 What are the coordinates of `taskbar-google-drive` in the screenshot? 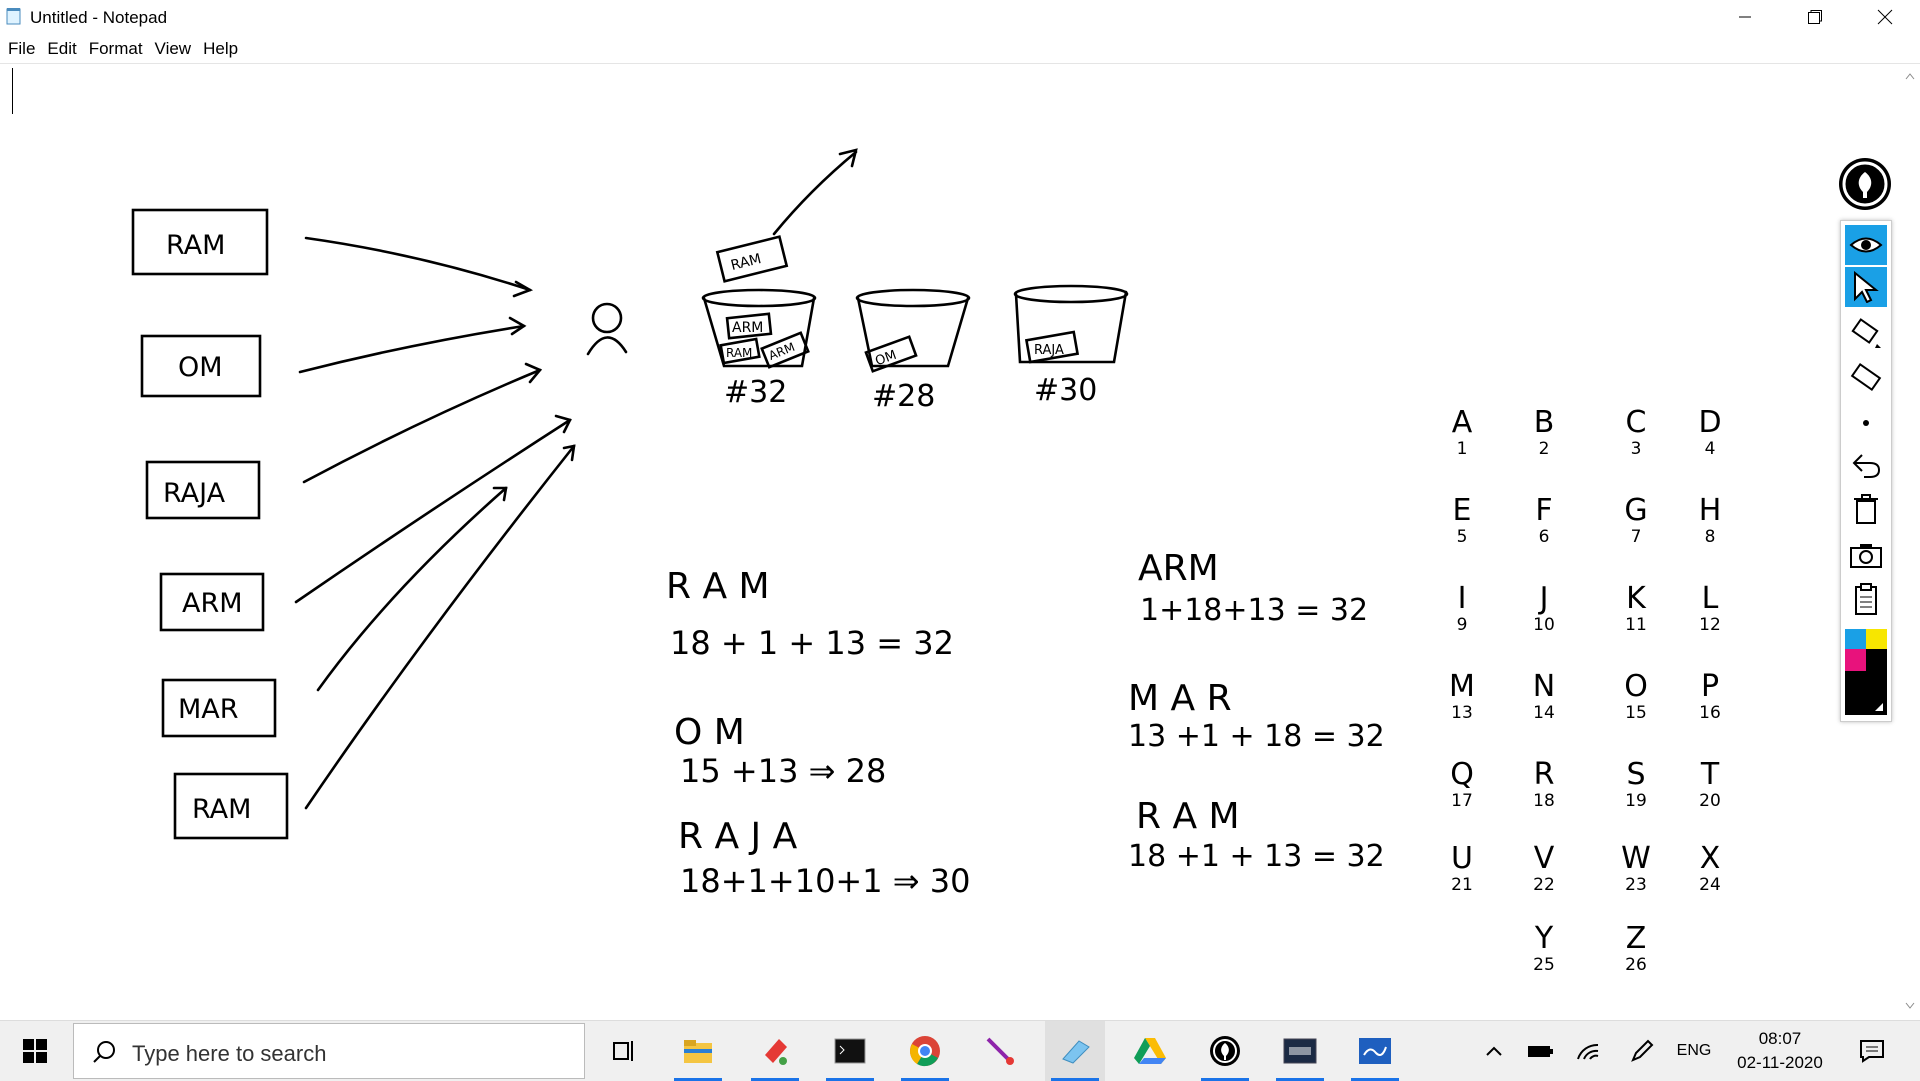 It's located at (1150, 1051).